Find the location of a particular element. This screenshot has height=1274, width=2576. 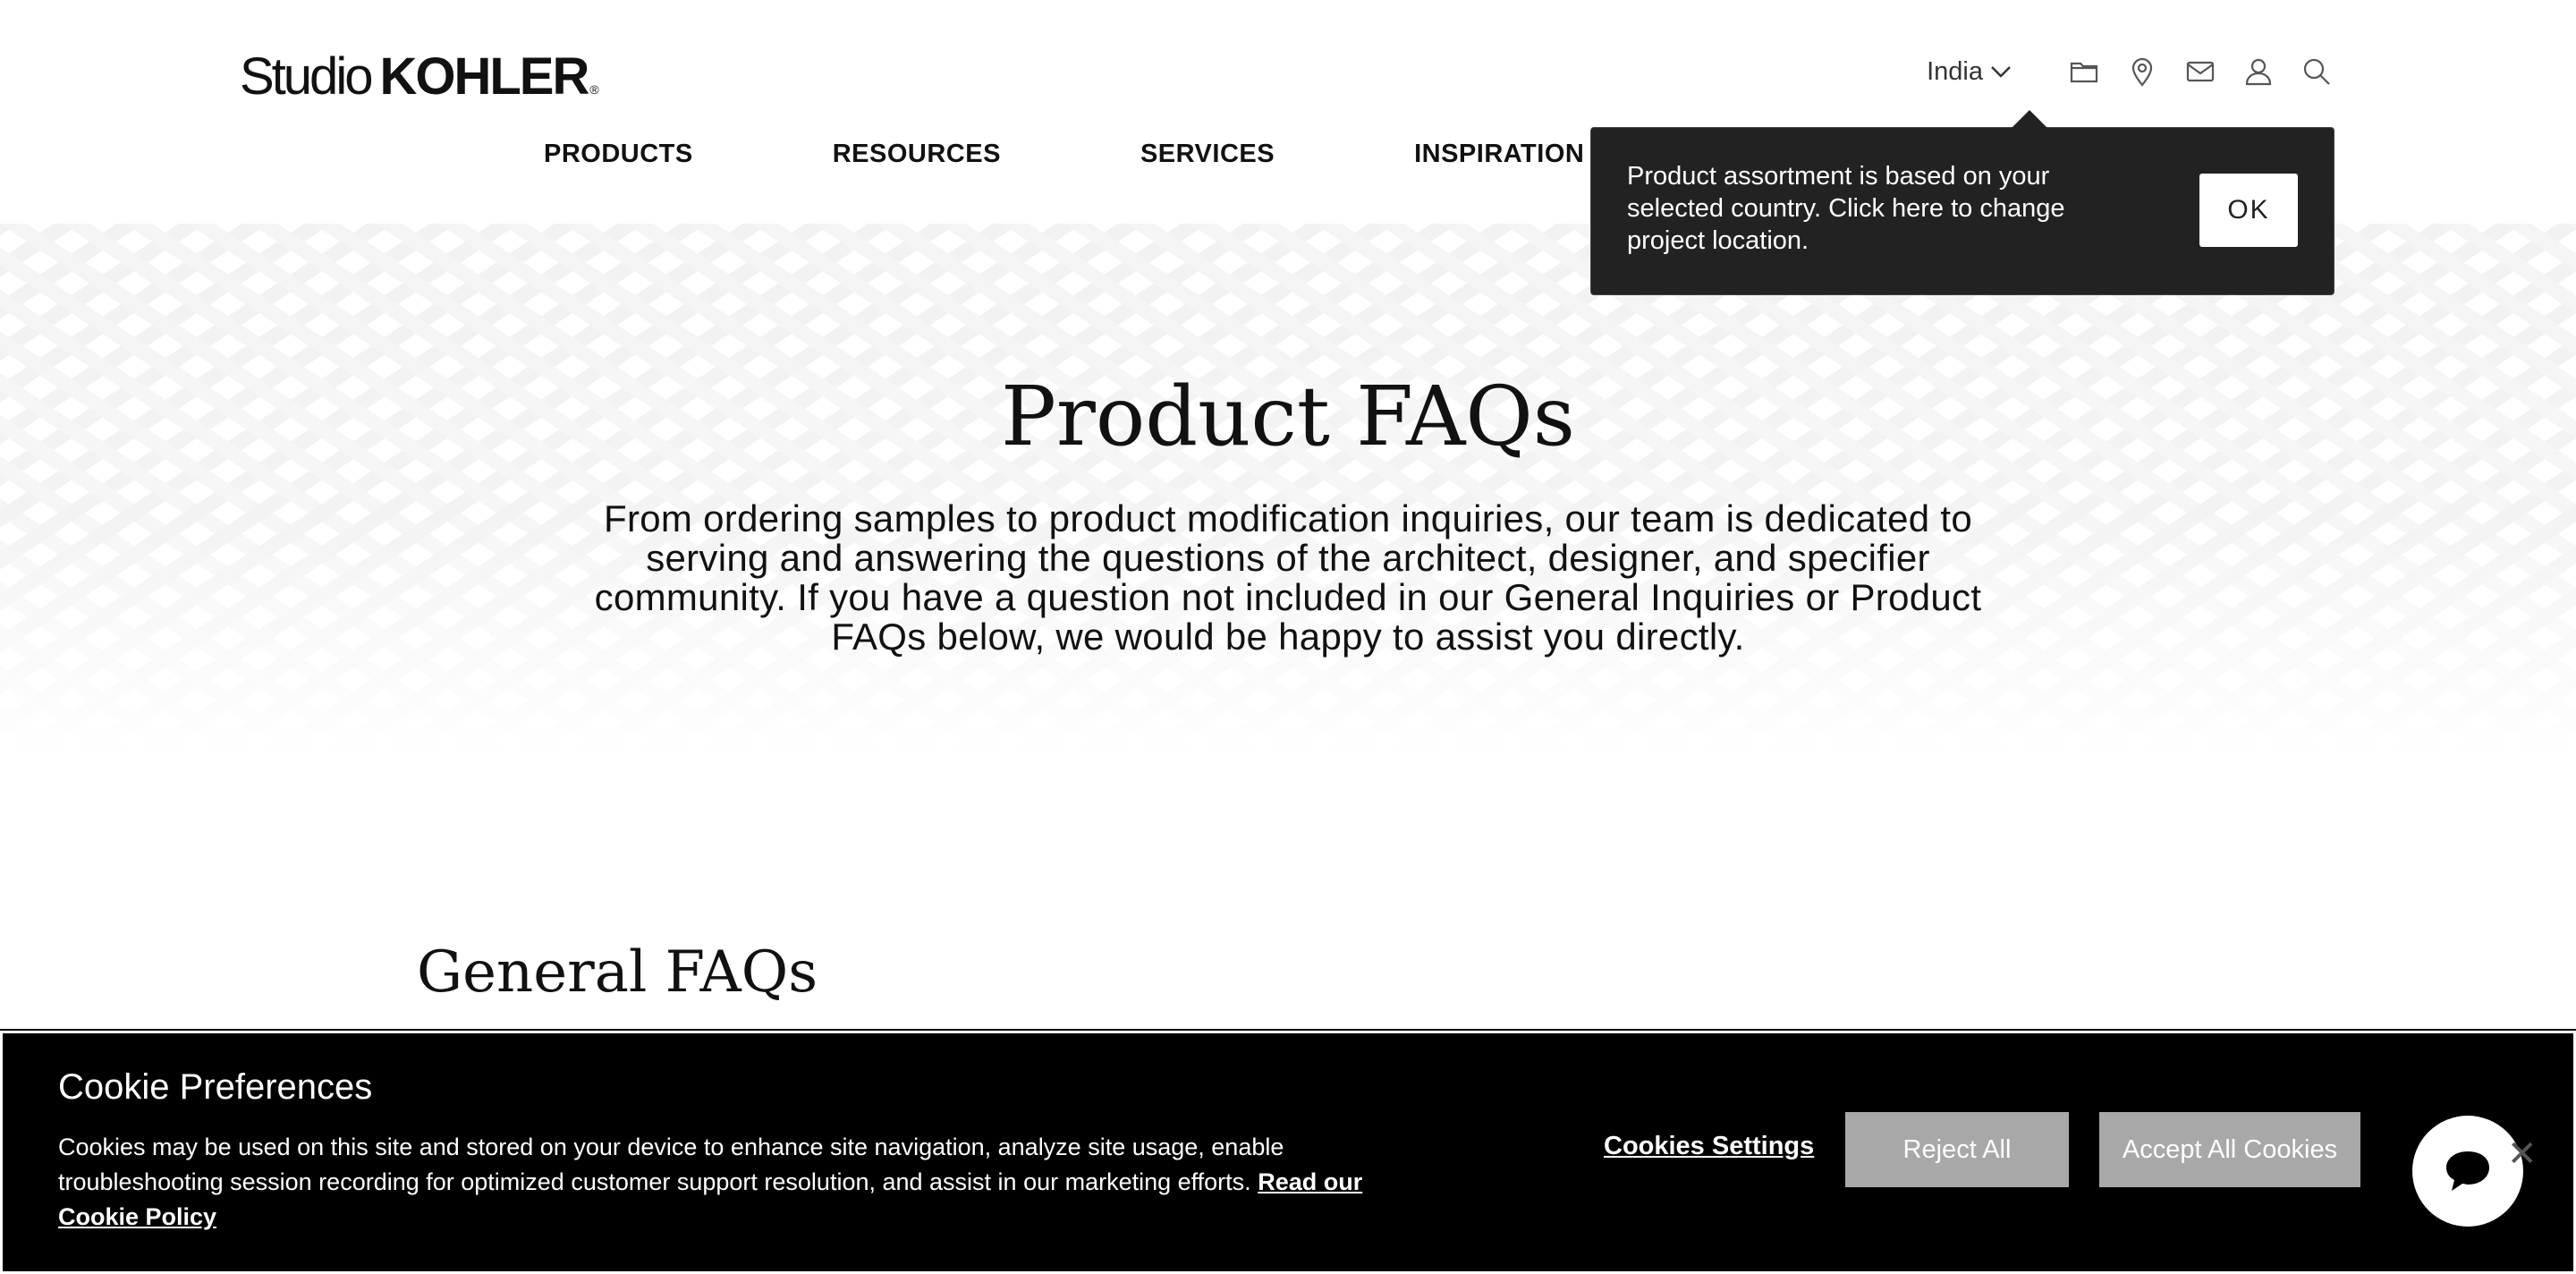

country-label: India is located at coordinates (1955, 71).